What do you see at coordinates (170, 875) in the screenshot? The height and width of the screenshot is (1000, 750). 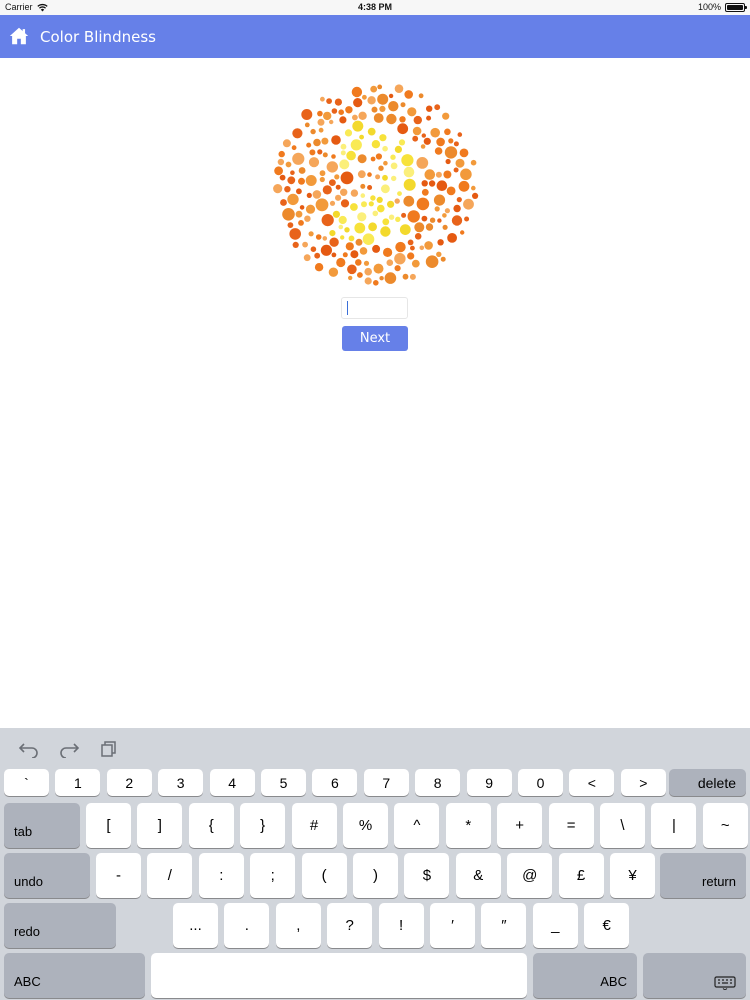 I see `key-row3-1: /` at bounding box center [170, 875].